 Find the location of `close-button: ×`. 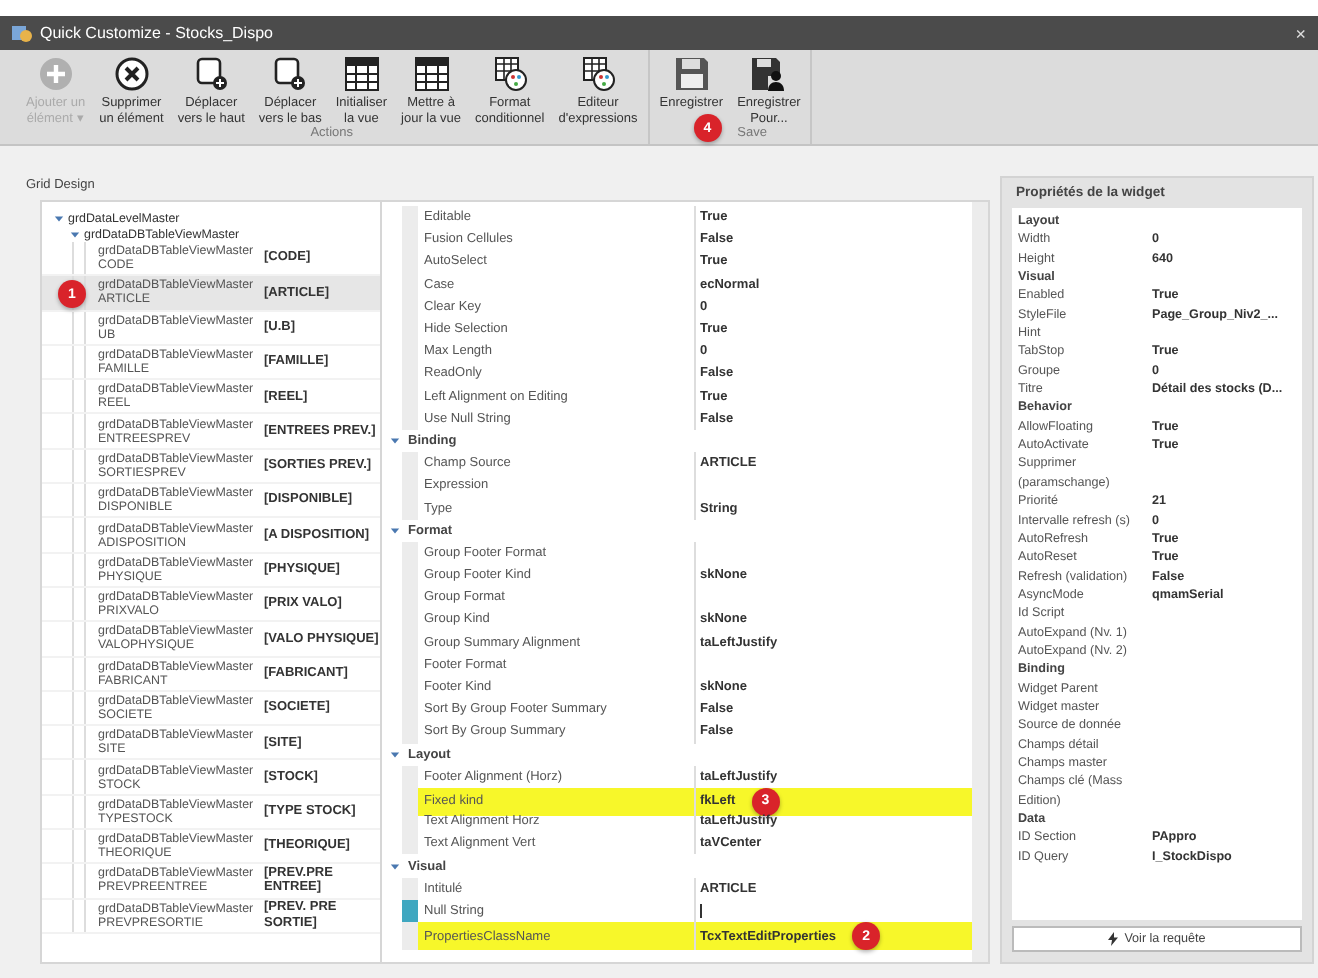

close-button: × is located at coordinates (1300, 33).